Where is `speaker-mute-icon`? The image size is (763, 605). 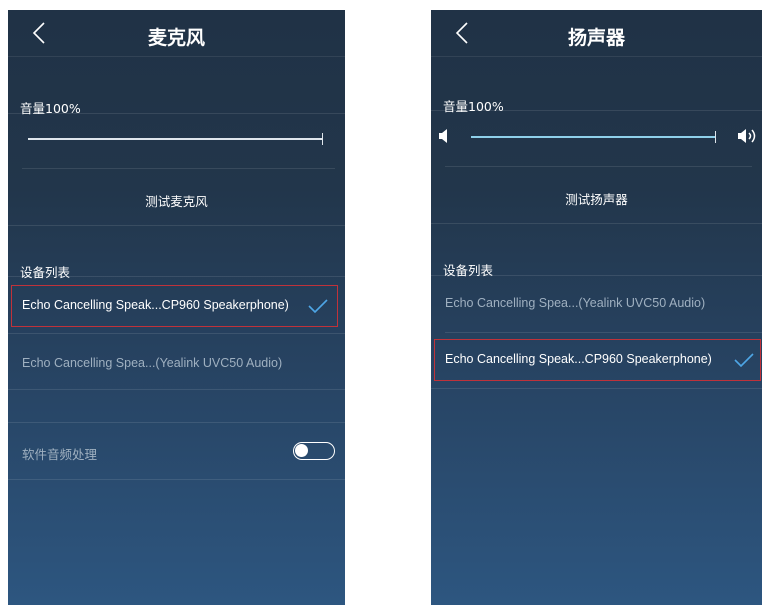
speaker-mute-icon is located at coordinates (444, 136).